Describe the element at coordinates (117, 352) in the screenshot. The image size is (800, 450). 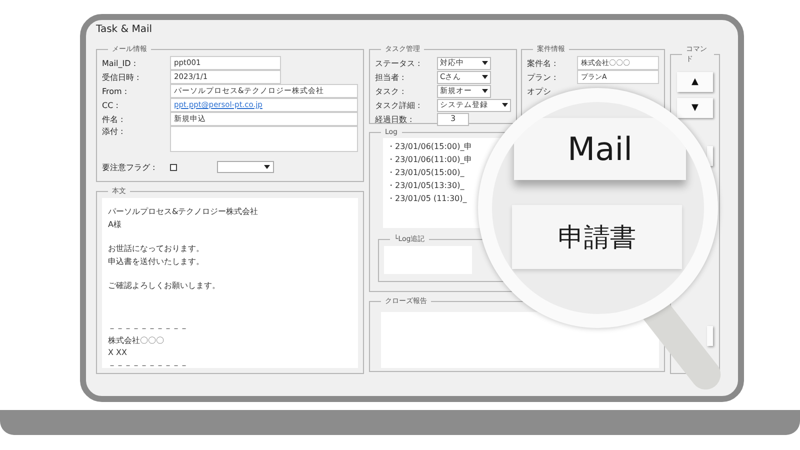
I see `body-text: X XX` at that location.